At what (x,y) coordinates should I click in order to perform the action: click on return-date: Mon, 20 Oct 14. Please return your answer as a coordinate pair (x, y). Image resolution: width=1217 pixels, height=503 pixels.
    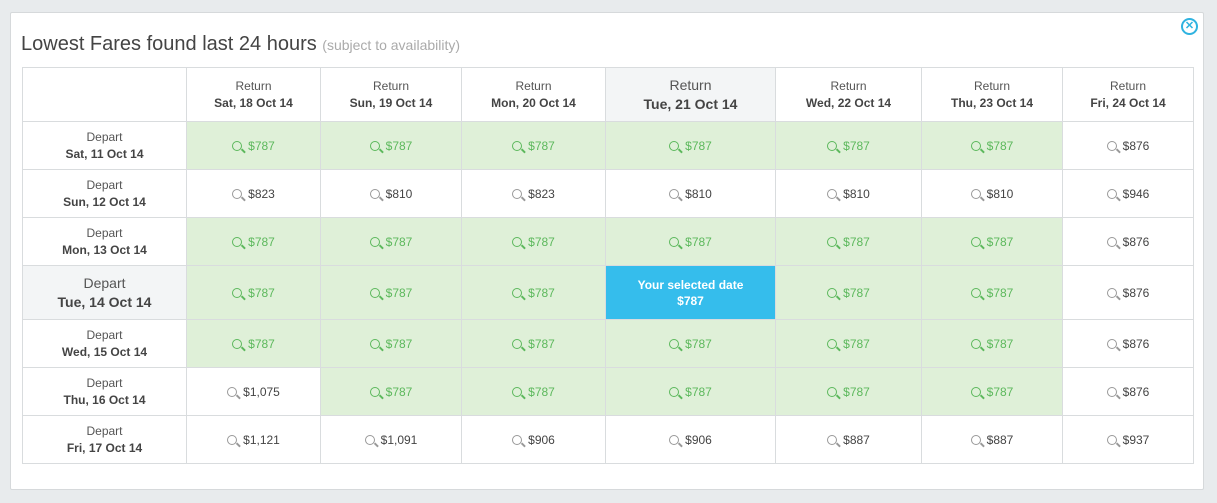
    Looking at the image, I should click on (533, 103).